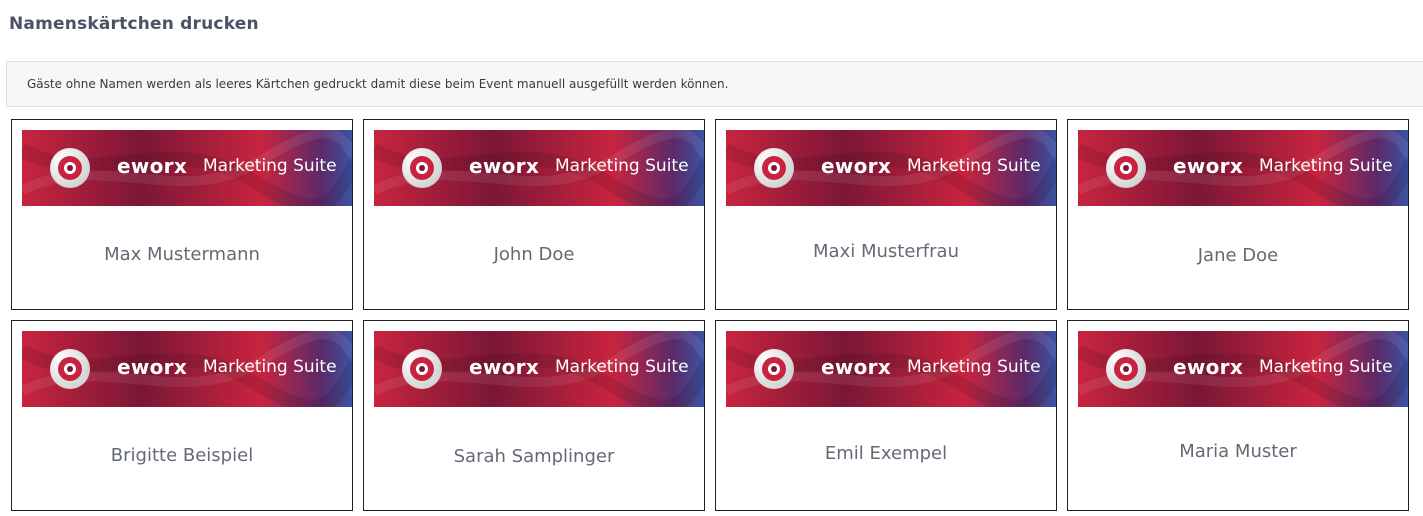 The image size is (1423, 516). I want to click on name-card: eworx Marketing Suite Emil Exempel, so click(886, 415).